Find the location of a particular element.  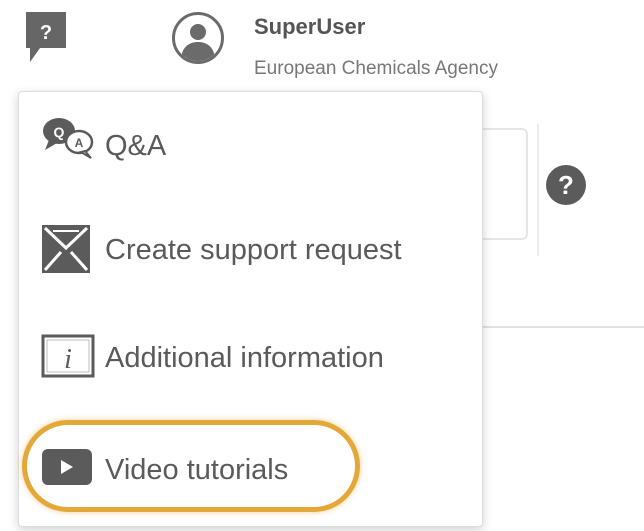

menu-item-create-support-request: Create support request is located at coordinates (250, 250).